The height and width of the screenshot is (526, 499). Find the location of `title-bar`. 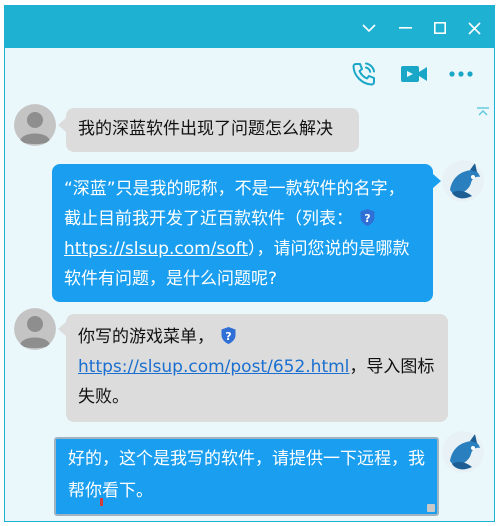

title-bar is located at coordinates (249, 27).